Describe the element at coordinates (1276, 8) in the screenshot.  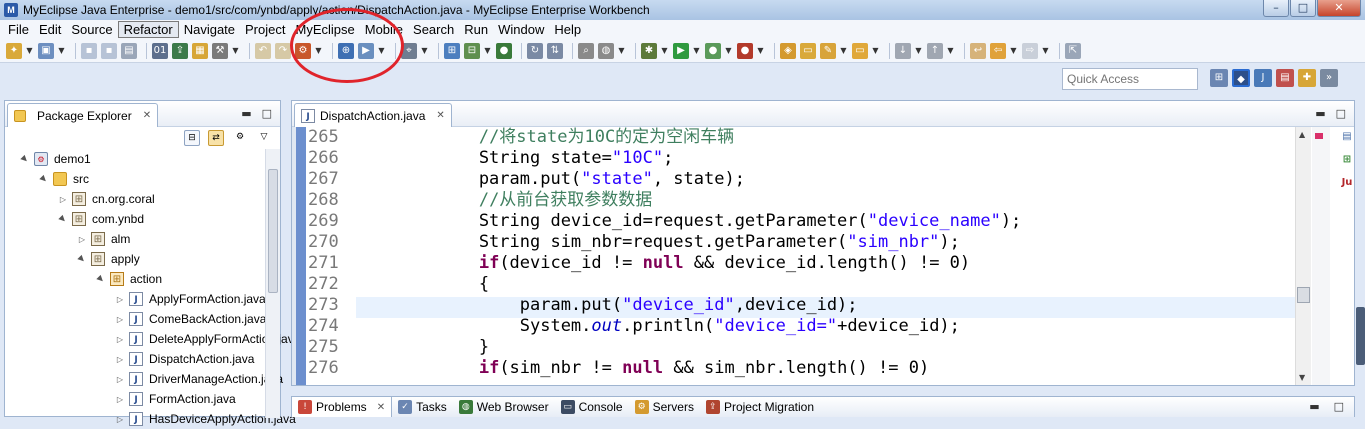
I see `minimize-button: –` at that location.